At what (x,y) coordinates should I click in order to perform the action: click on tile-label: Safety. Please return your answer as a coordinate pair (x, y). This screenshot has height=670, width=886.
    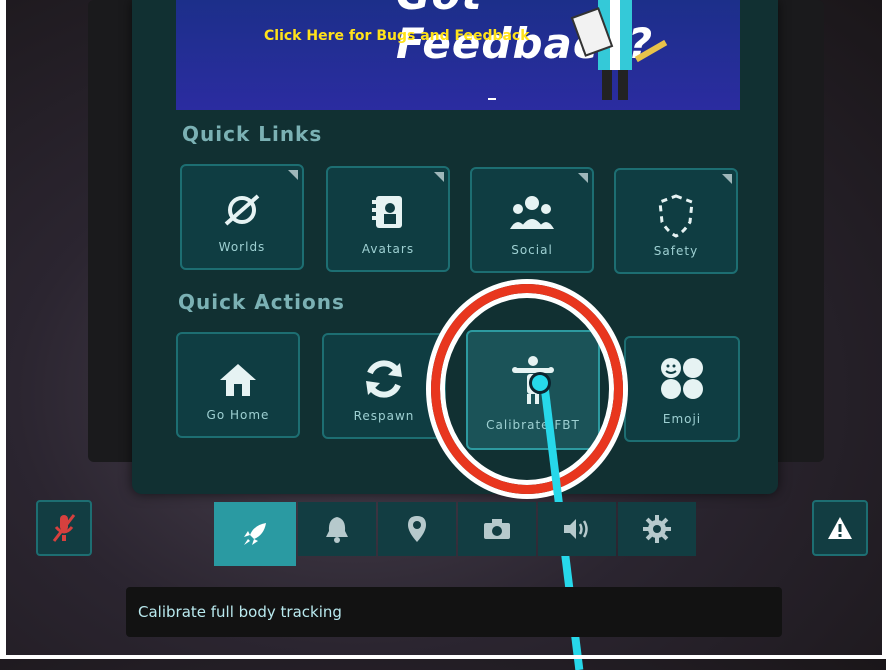
    Looking at the image, I should click on (676, 251).